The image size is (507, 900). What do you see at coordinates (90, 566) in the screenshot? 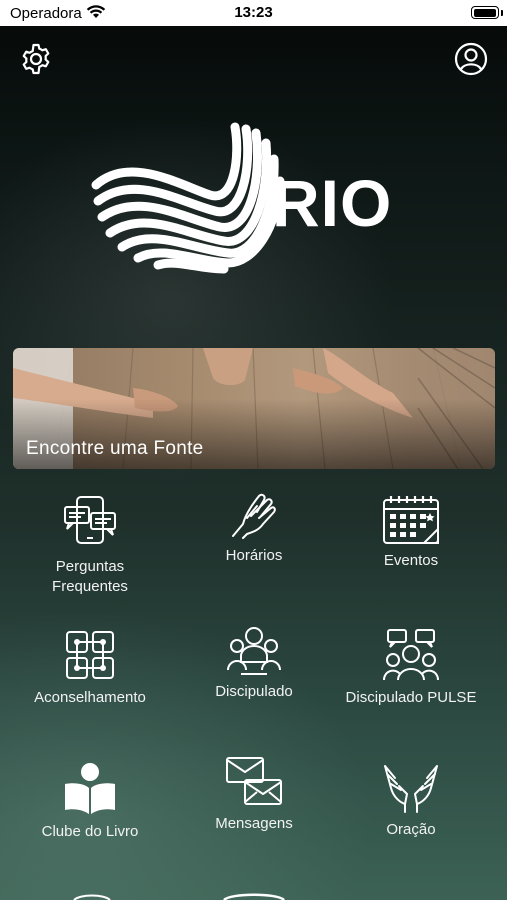
I see `menu-label-faq-1: Perguntas` at bounding box center [90, 566].